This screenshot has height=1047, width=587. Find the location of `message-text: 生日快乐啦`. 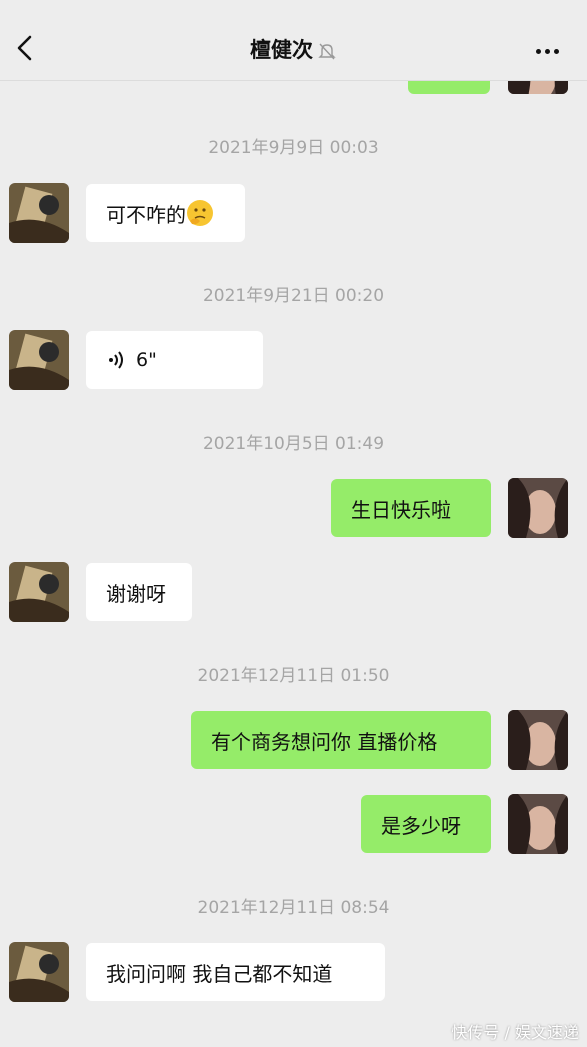

message-text: 生日快乐啦 is located at coordinates (401, 509).